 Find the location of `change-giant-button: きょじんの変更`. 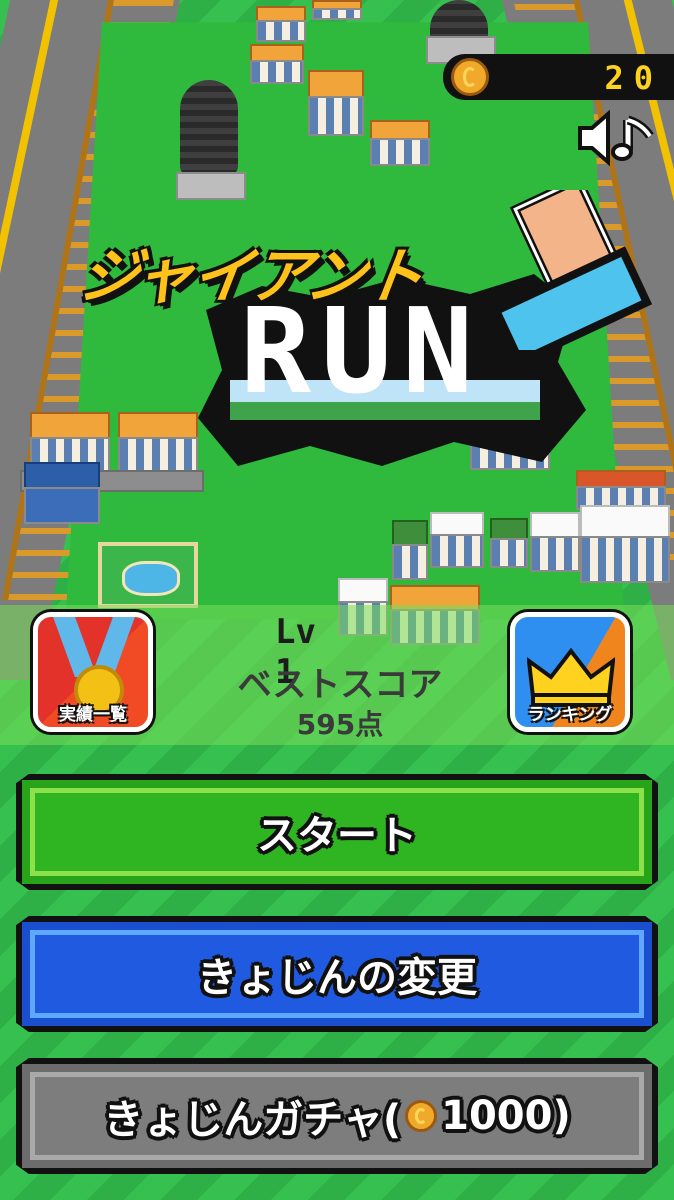

change-giant-button: きょじんの変更 is located at coordinates (337, 974).